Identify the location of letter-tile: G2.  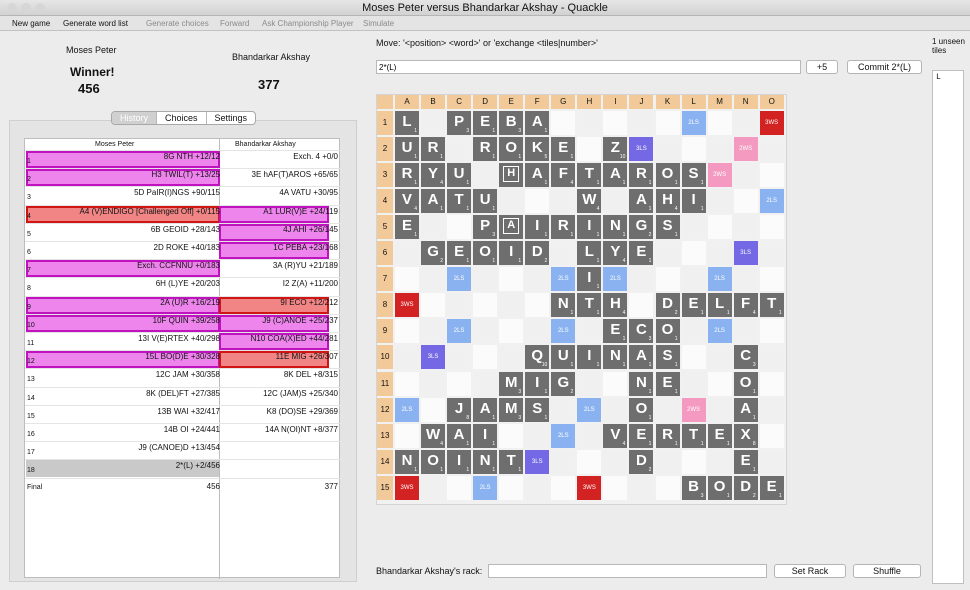
(433, 253).